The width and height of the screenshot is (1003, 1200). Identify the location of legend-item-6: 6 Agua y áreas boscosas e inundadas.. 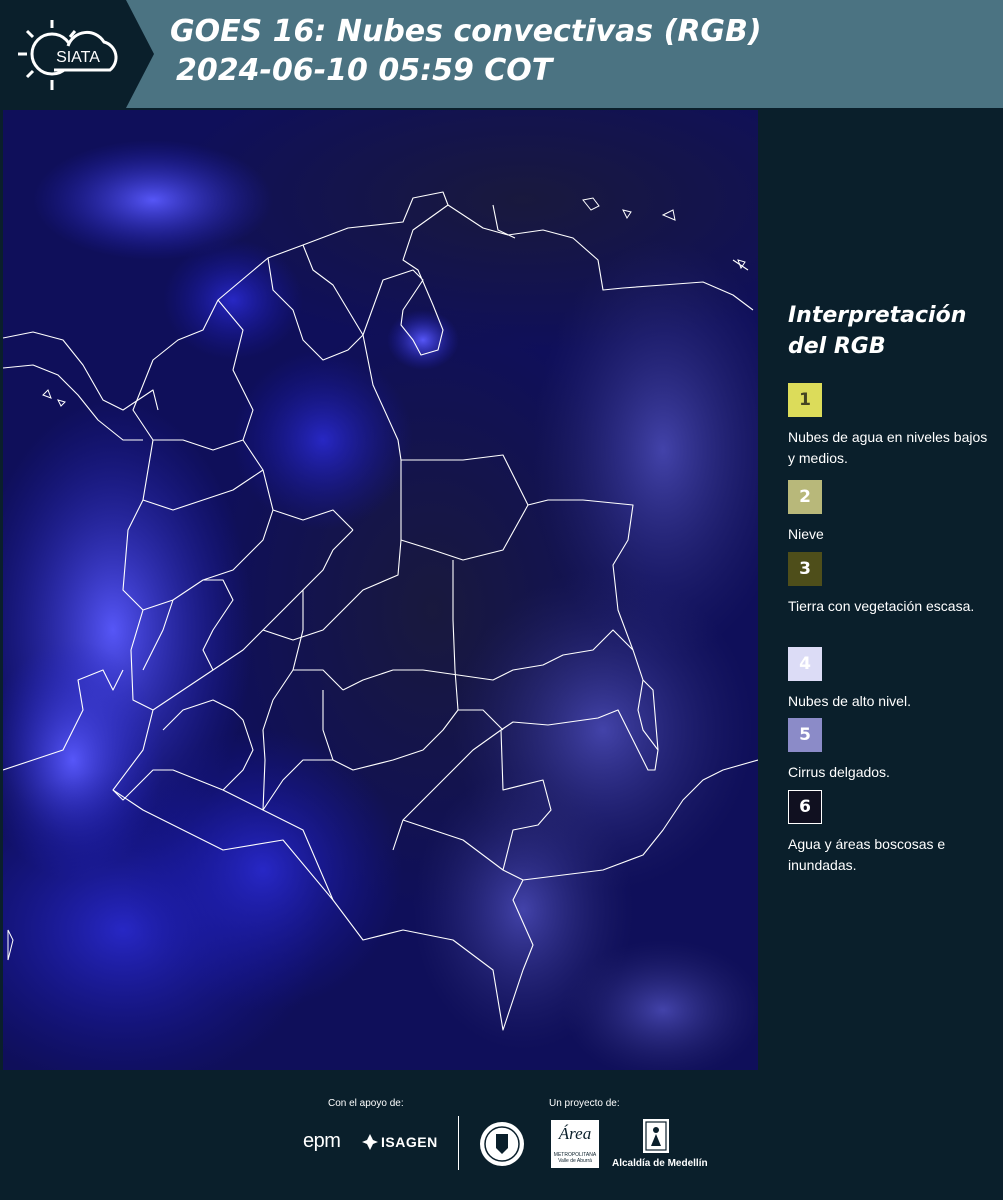
(893, 833).